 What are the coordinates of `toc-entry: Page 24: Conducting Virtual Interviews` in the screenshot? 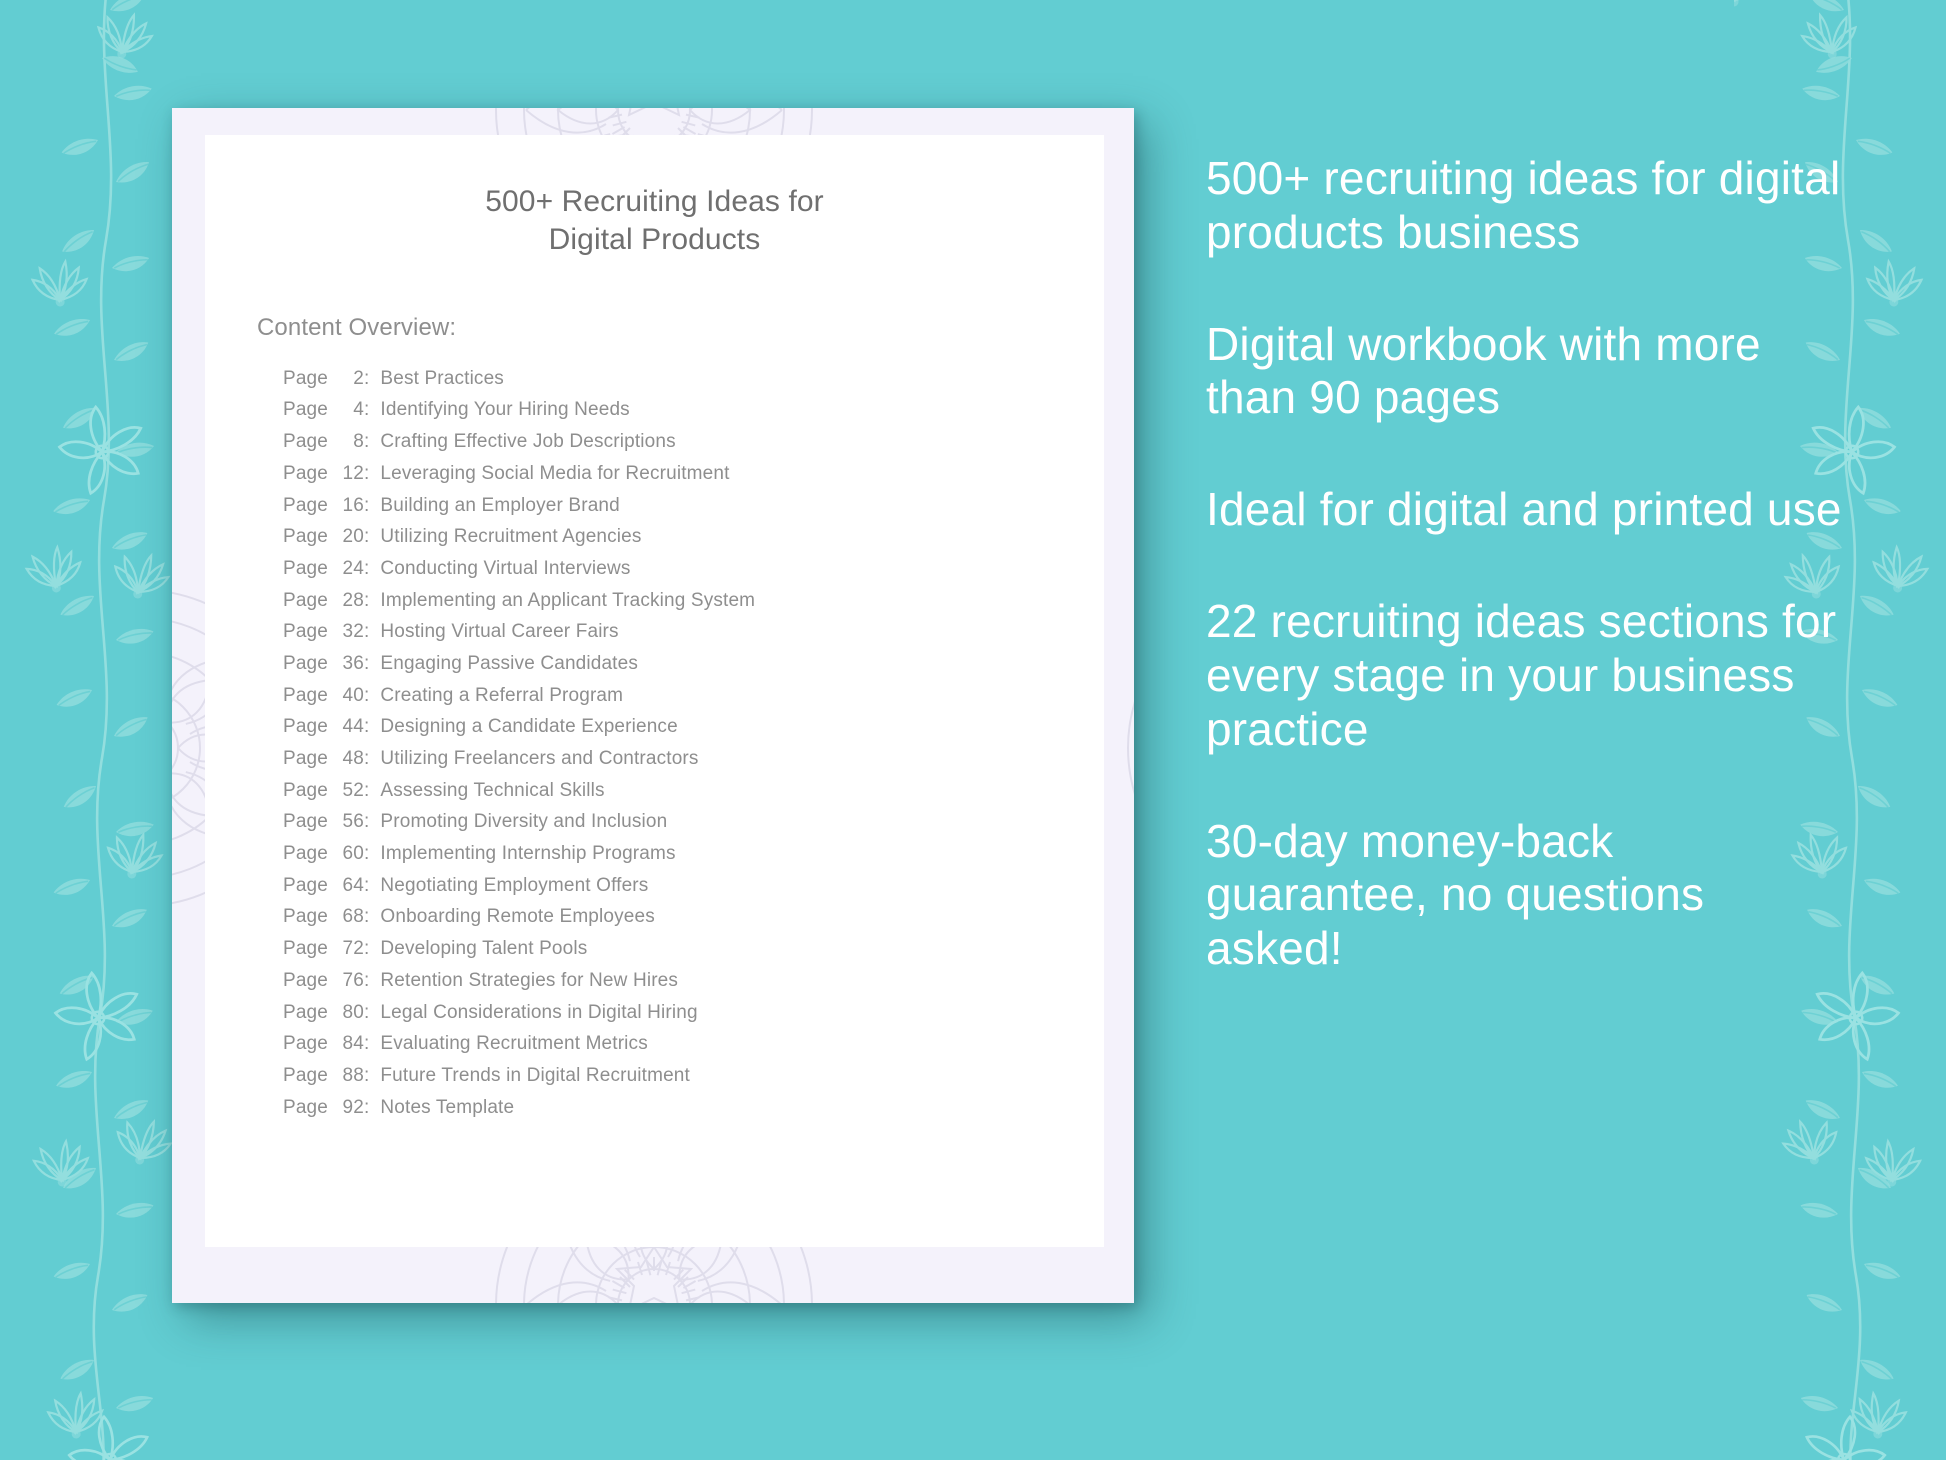 It's located at (693, 574).